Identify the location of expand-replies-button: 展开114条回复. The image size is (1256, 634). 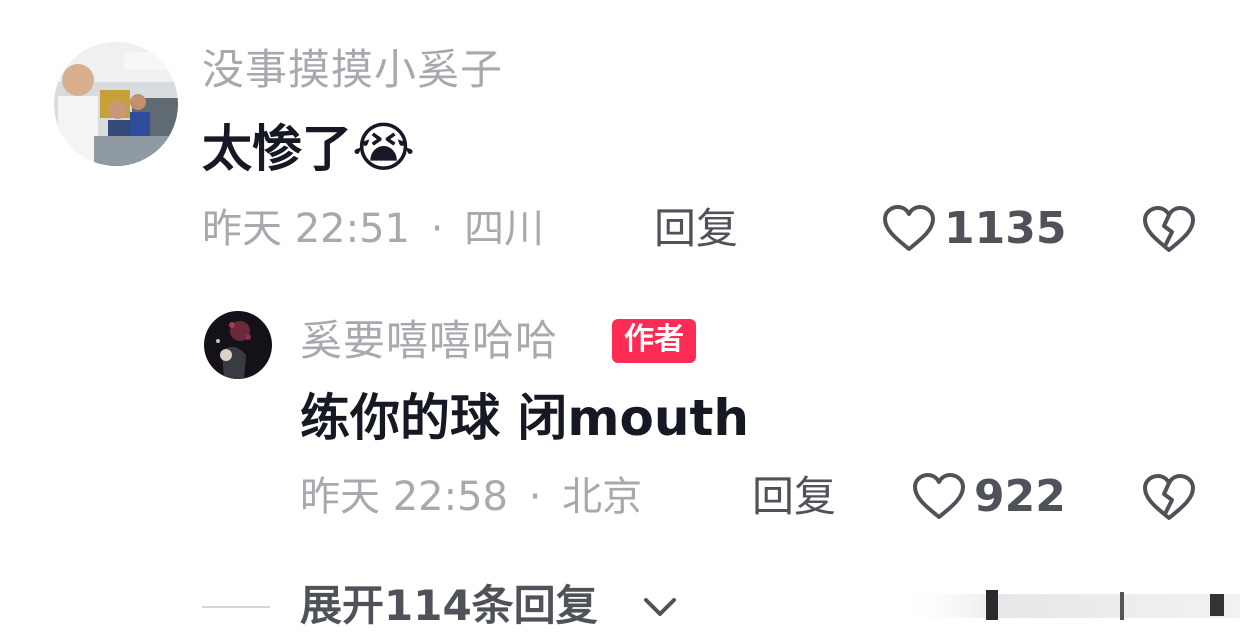
(449, 606).